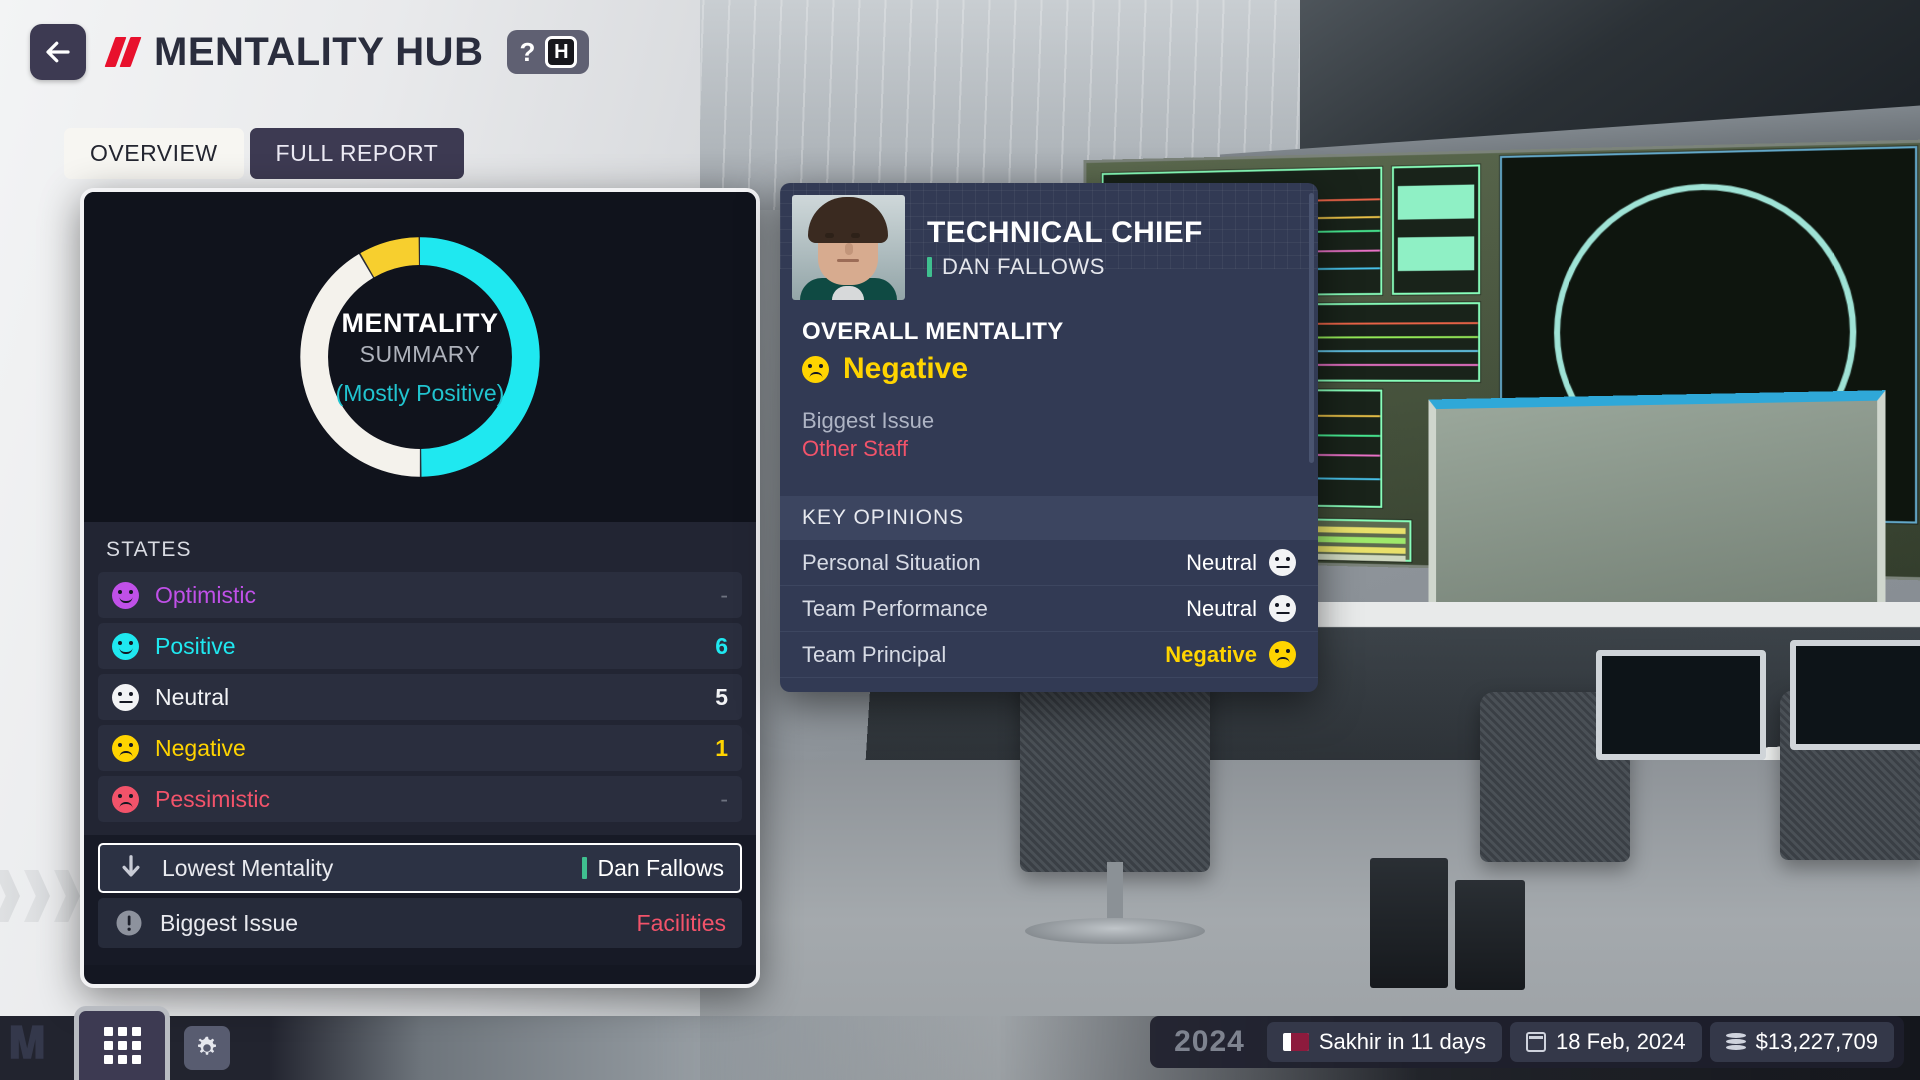 Image resolution: width=1920 pixels, height=1080 pixels. I want to click on summary-row-value: Facilities, so click(681, 922).